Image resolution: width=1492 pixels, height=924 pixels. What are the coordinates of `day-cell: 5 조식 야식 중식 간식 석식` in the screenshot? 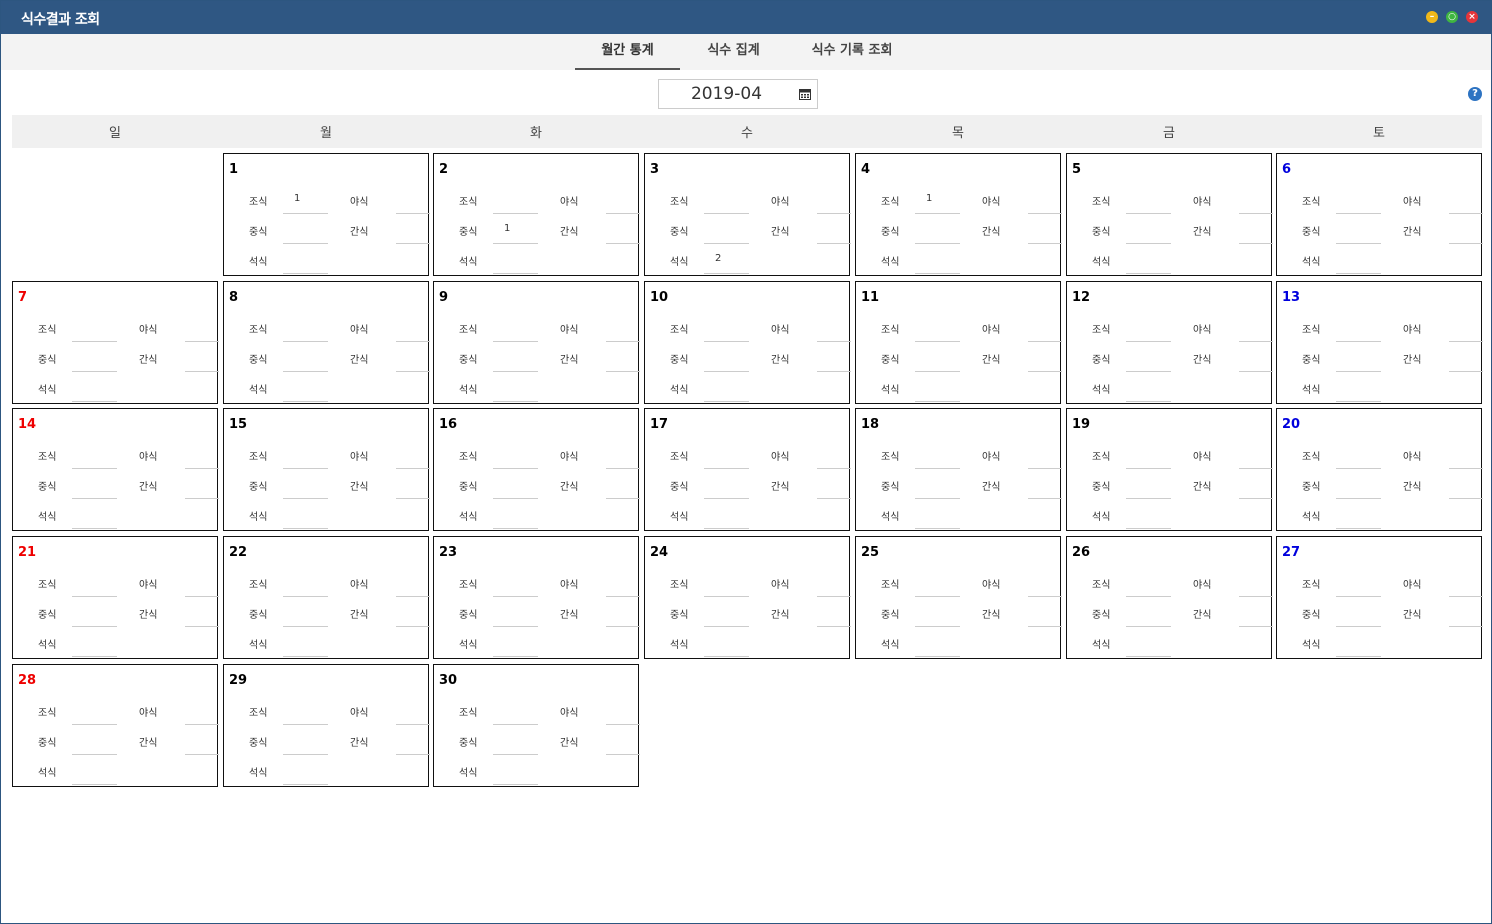 It's located at (1169, 214).